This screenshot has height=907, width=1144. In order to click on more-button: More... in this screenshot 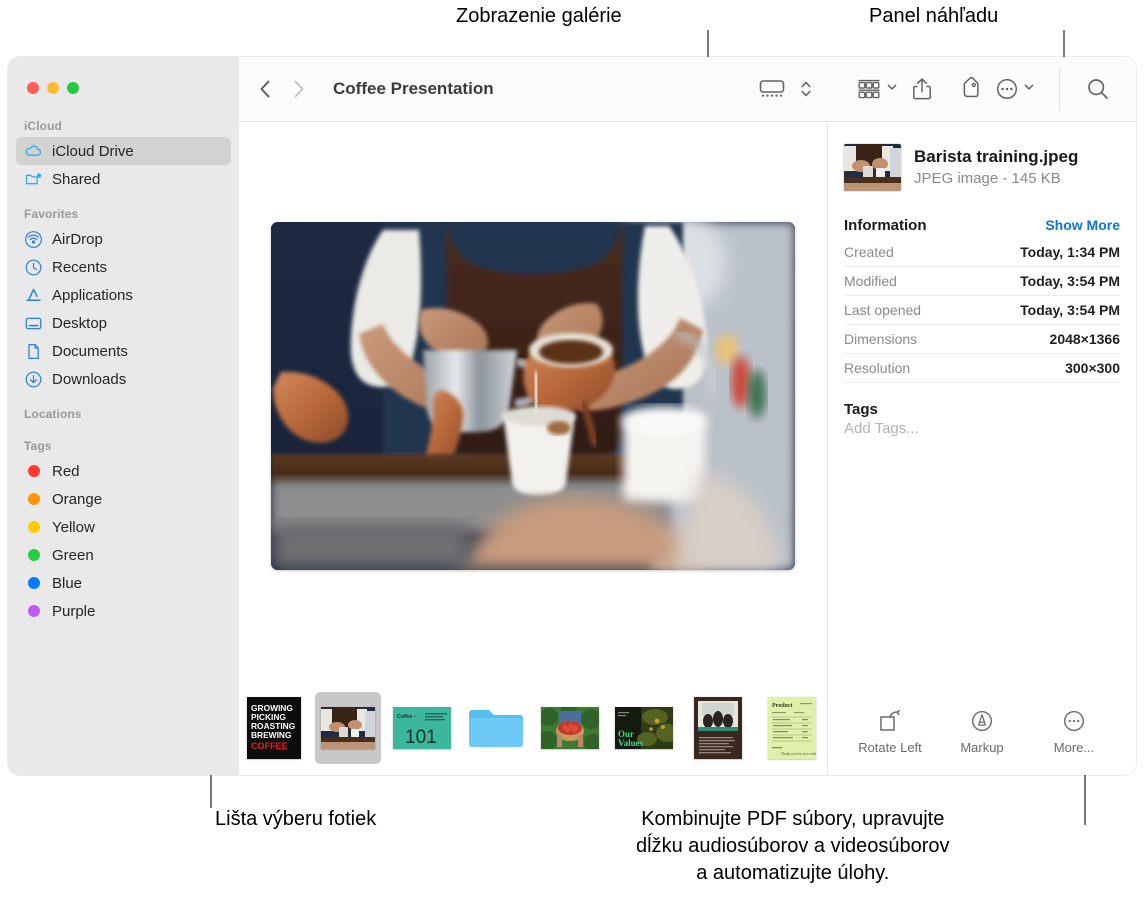, I will do `click(1074, 732)`.